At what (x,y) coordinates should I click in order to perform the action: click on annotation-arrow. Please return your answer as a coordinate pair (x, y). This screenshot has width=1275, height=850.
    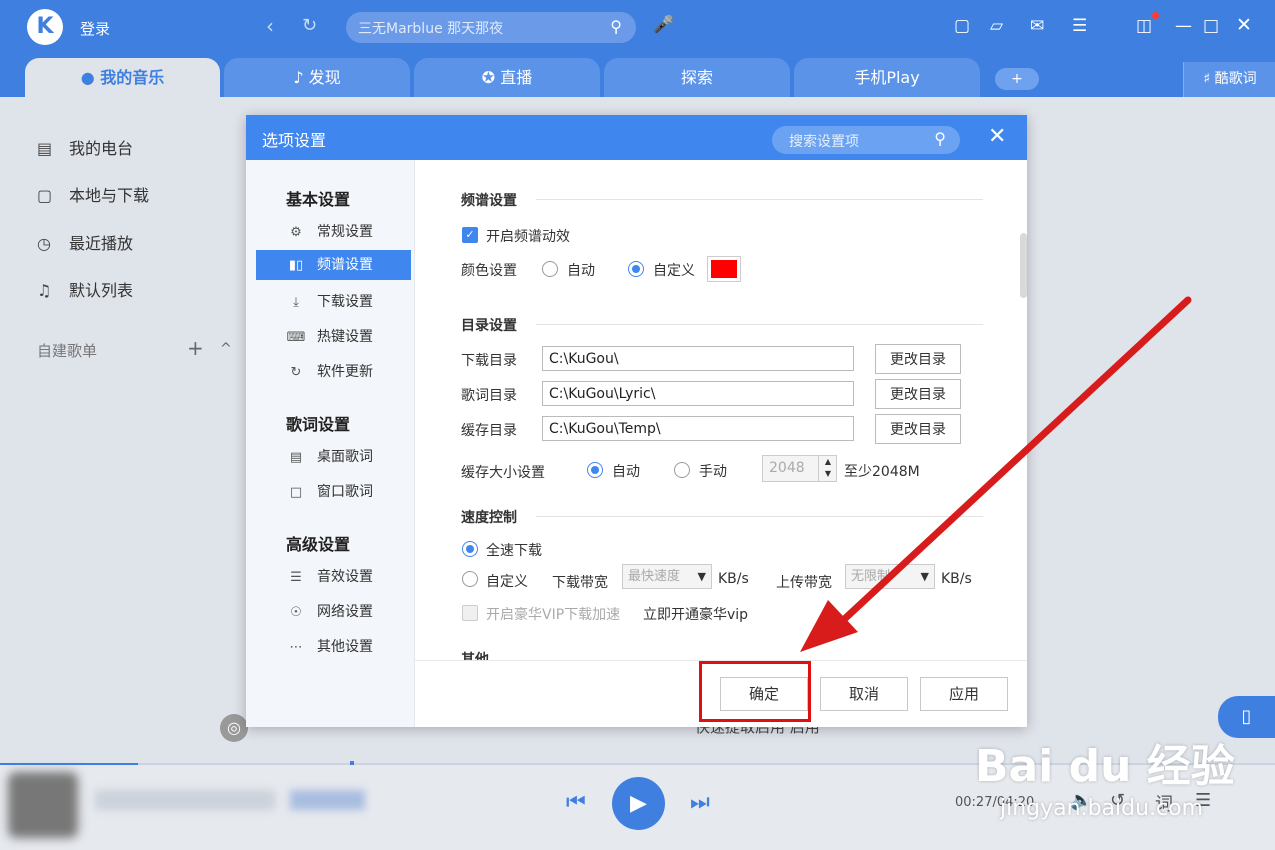
    Looking at the image, I should click on (996, 474).